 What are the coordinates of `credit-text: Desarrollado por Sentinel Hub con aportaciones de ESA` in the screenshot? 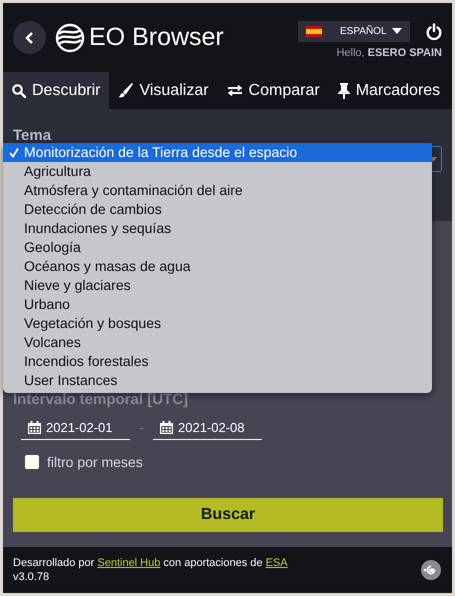 It's located at (151, 563).